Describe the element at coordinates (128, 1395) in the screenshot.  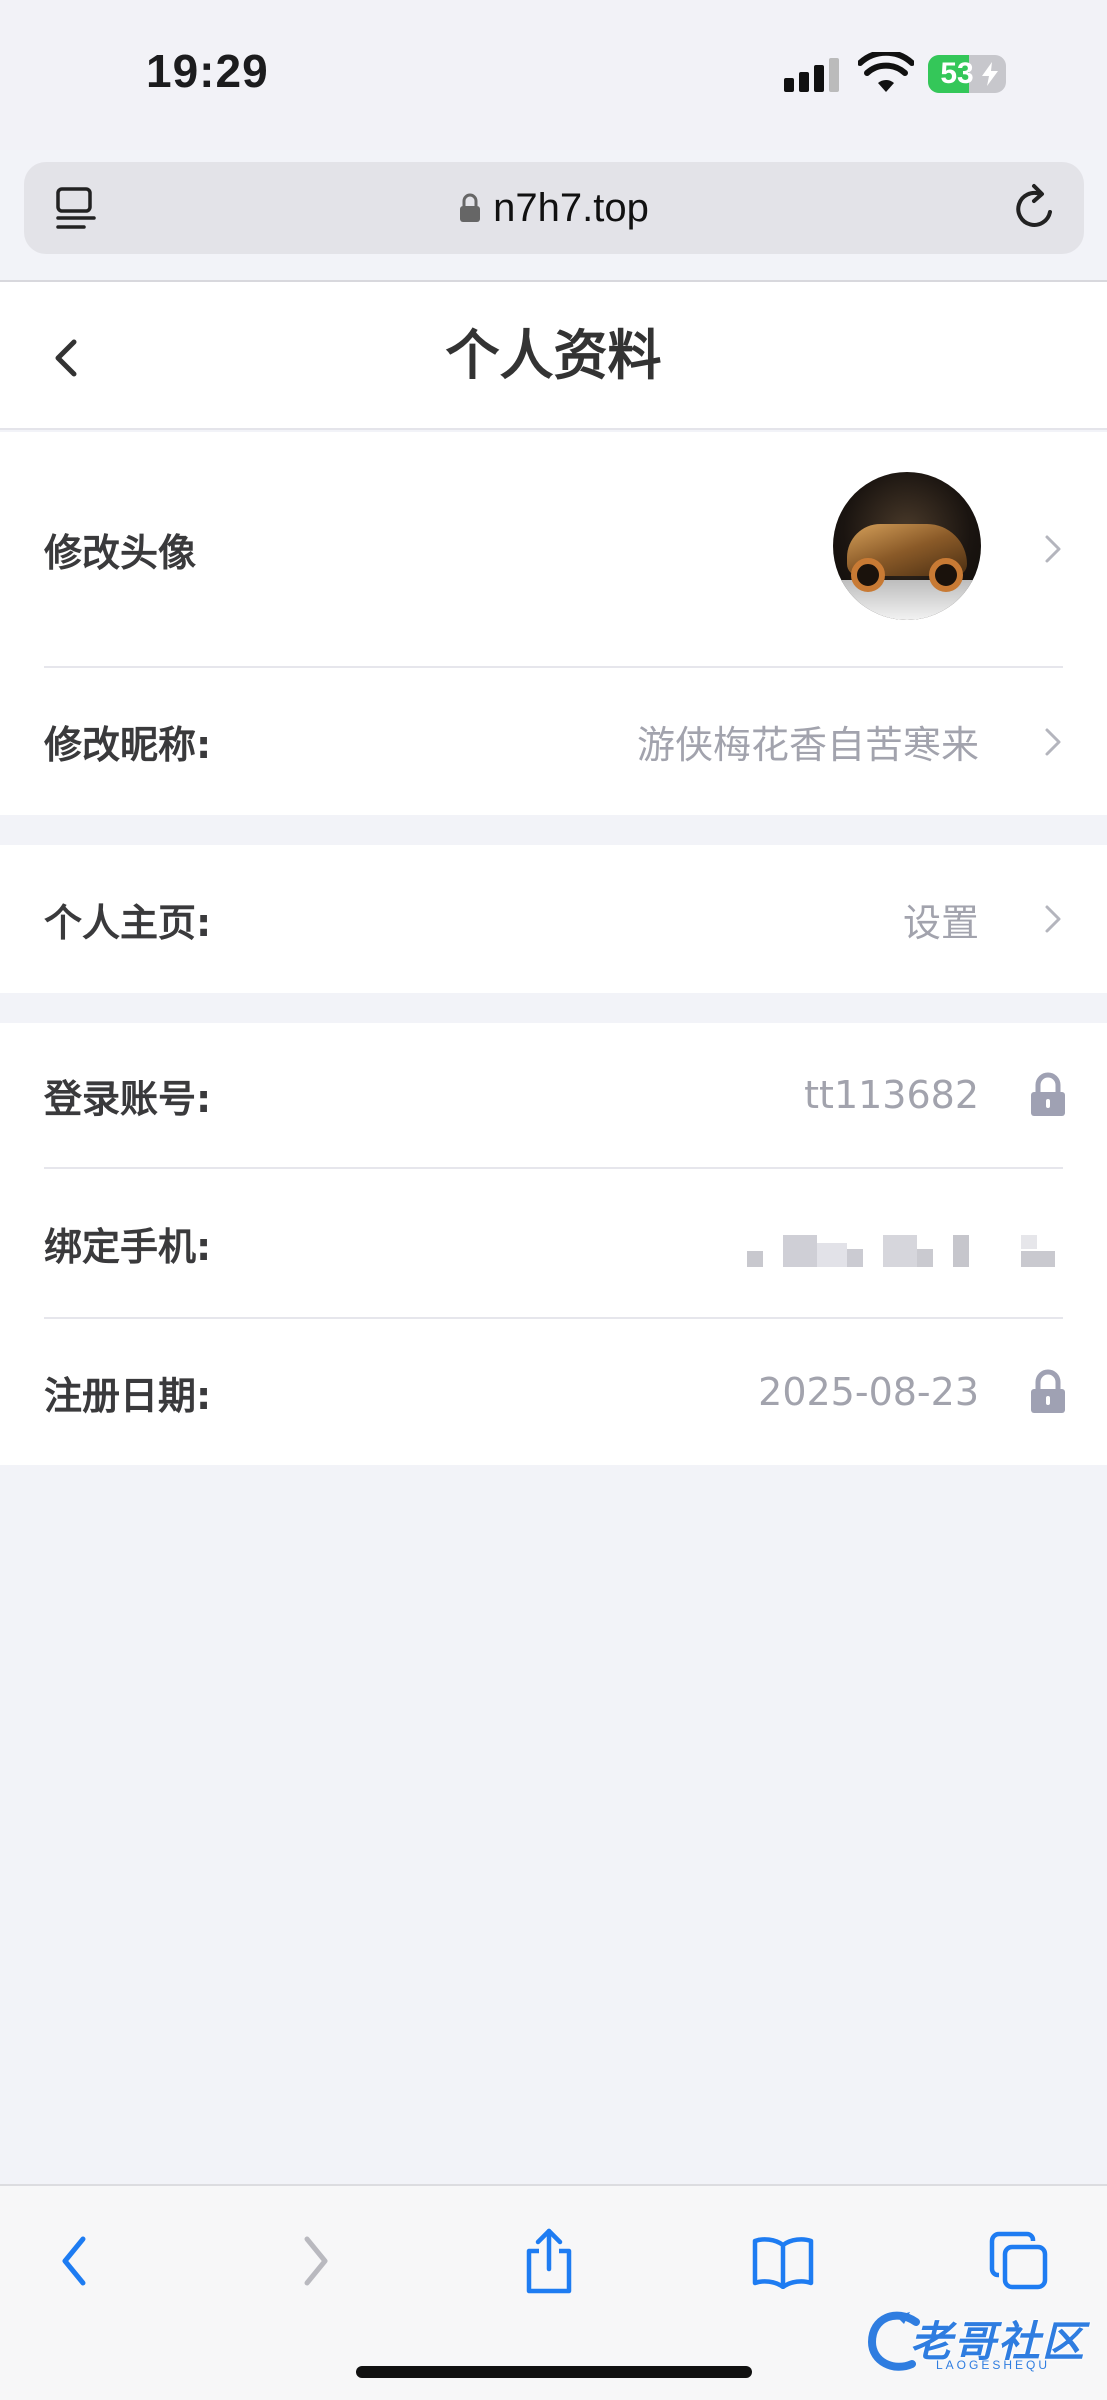
I see `register-date-label: 注册日期:` at that location.